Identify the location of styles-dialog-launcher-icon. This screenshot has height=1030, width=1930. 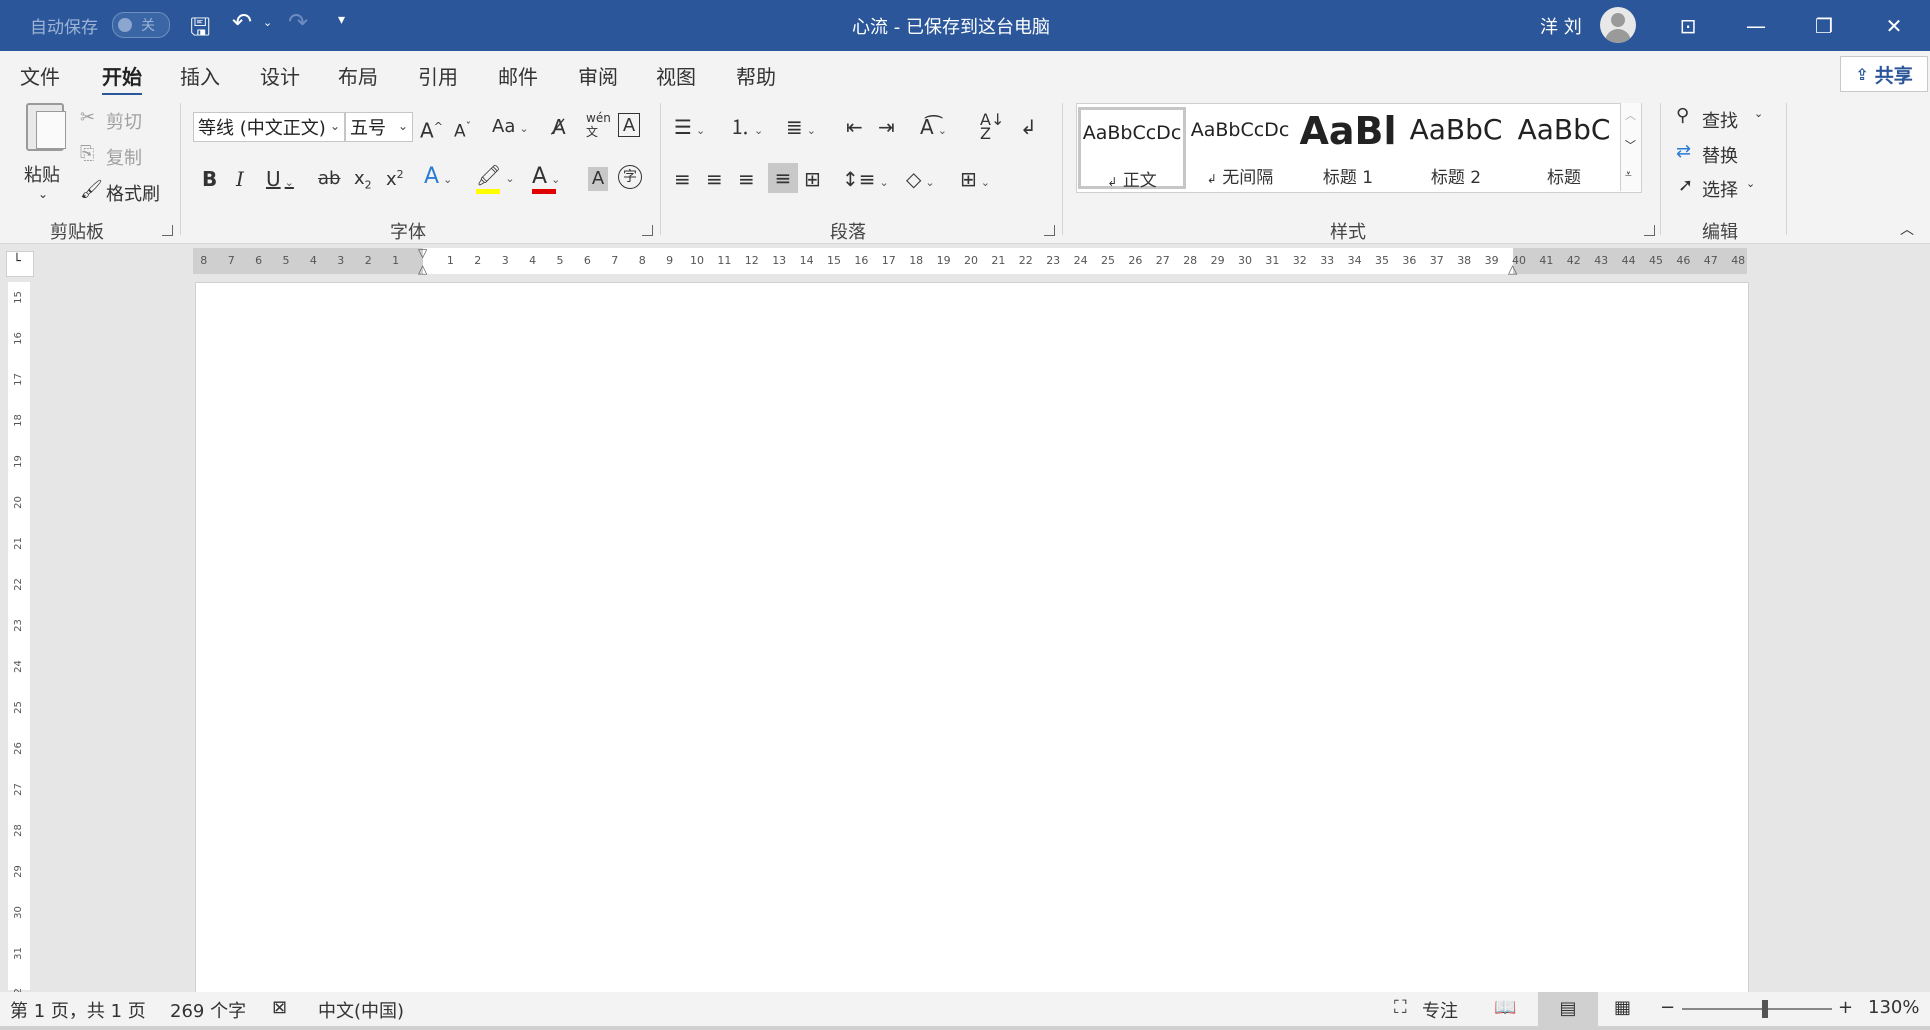
(1649, 230).